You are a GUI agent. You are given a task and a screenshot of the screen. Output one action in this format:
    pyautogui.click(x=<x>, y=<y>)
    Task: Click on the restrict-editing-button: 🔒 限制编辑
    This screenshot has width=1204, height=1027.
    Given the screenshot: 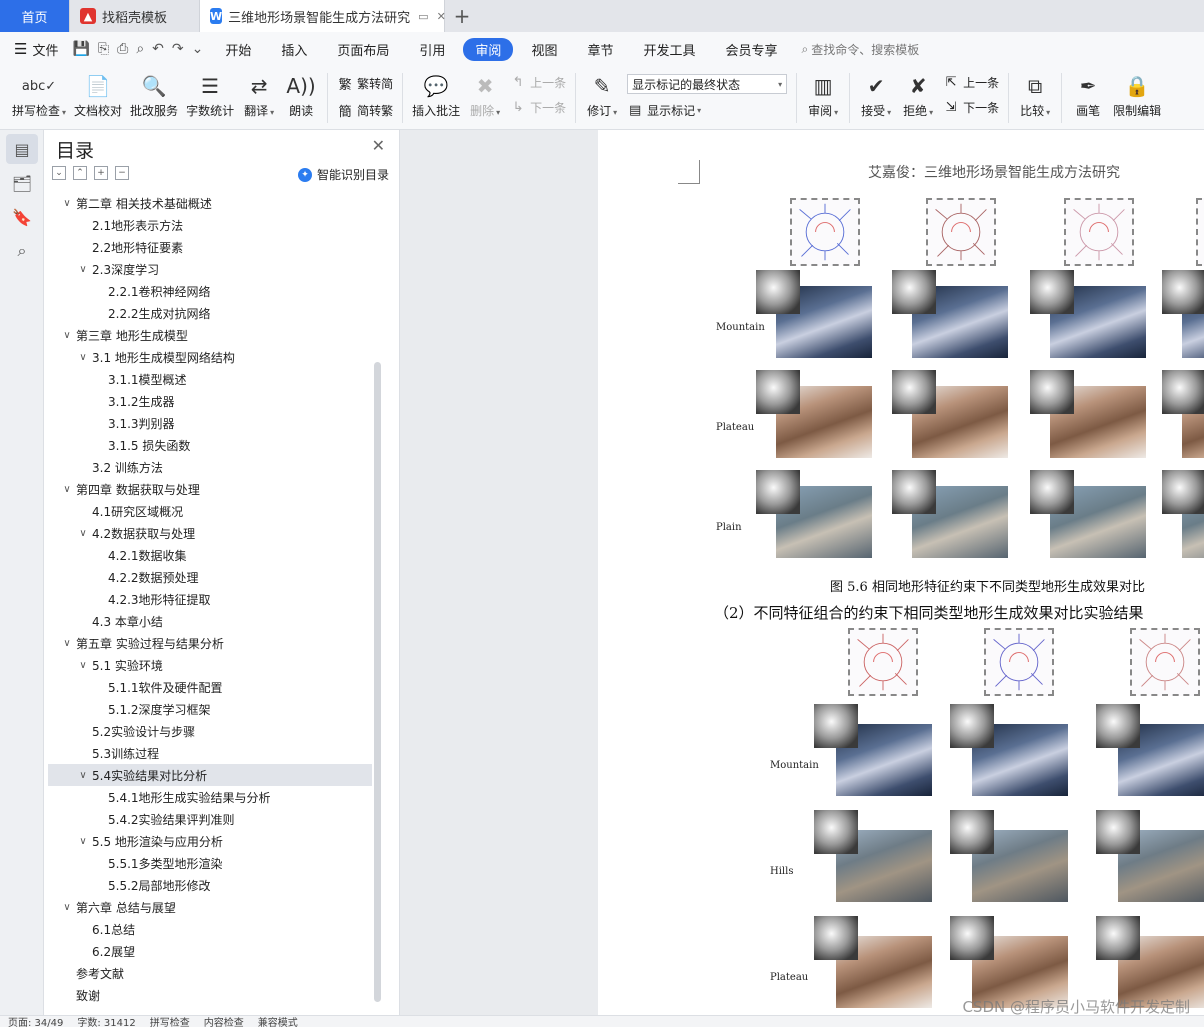 What is the action you would take?
    pyautogui.click(x=1137, y=92)
    